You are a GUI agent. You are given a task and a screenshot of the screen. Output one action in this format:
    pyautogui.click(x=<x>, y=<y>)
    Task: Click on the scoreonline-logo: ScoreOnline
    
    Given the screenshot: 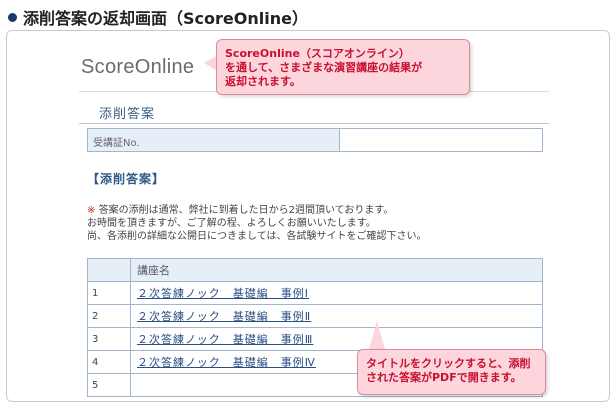 What is the action you would take?
    pyautogui.click(x=138, y=67)
    